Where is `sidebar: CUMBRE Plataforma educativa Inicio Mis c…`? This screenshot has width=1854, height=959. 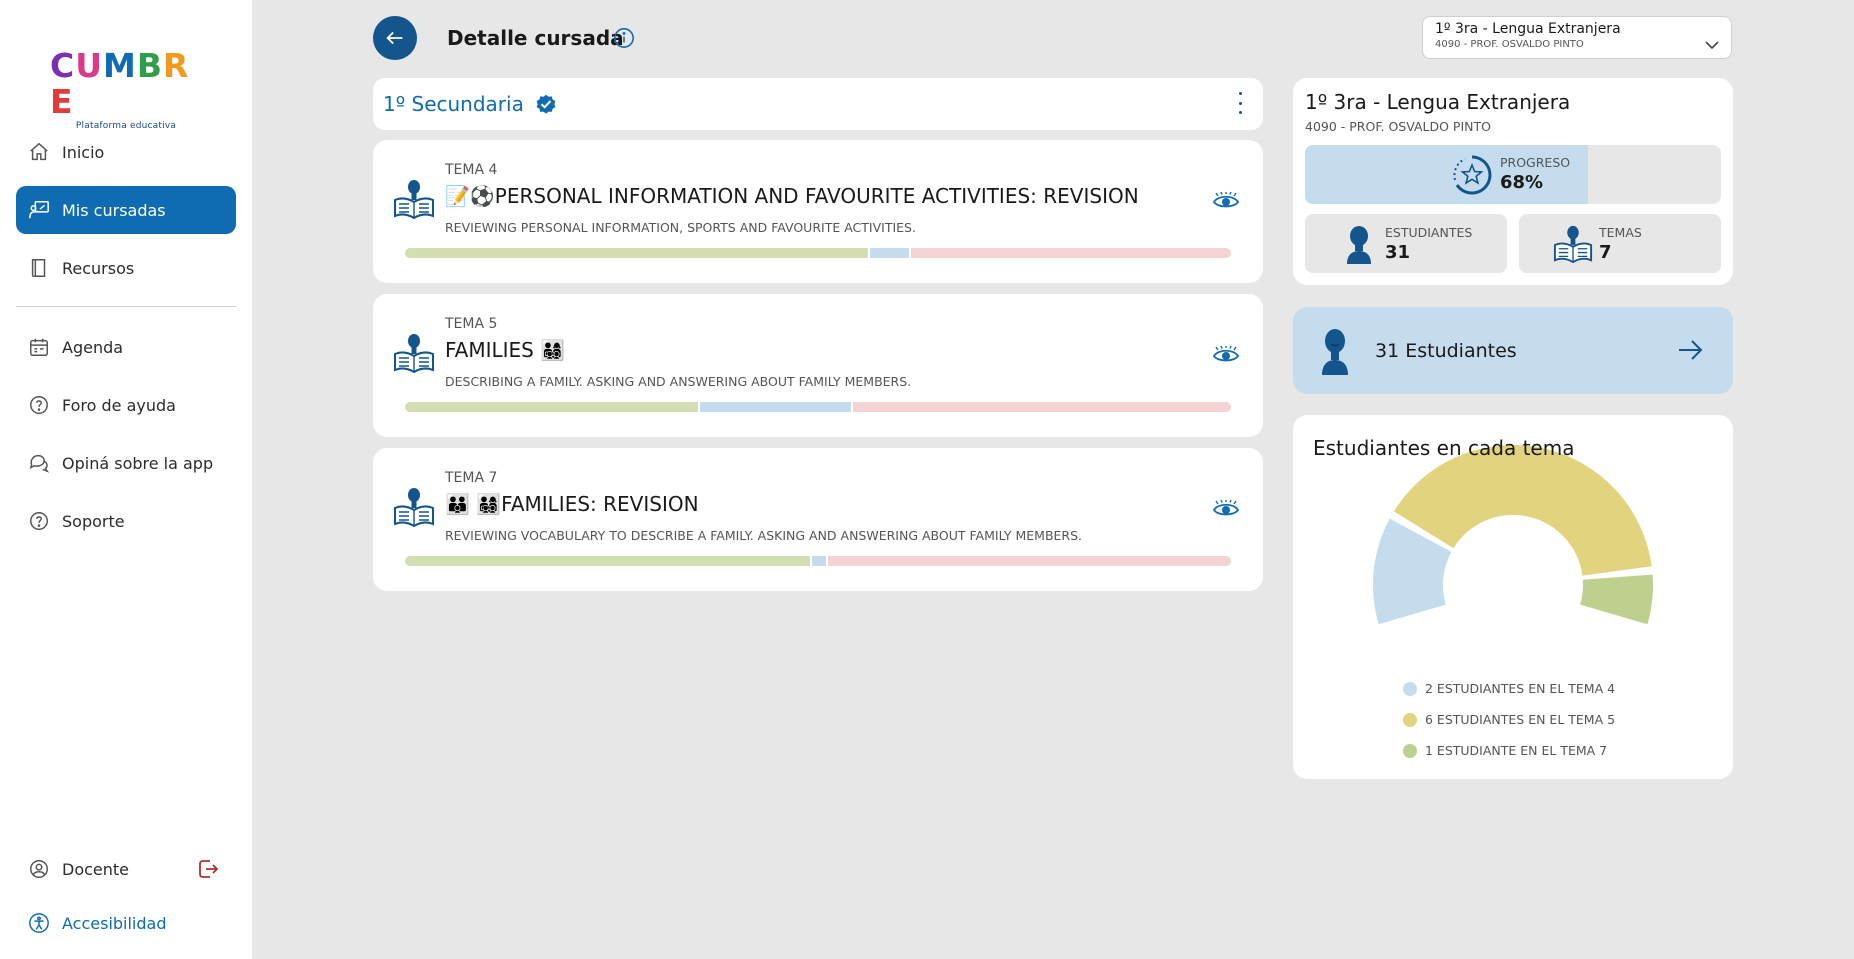 sidebar: CUMBRE Plataforma educativa Inicio Mis c… is located at coordinates (126, 479).